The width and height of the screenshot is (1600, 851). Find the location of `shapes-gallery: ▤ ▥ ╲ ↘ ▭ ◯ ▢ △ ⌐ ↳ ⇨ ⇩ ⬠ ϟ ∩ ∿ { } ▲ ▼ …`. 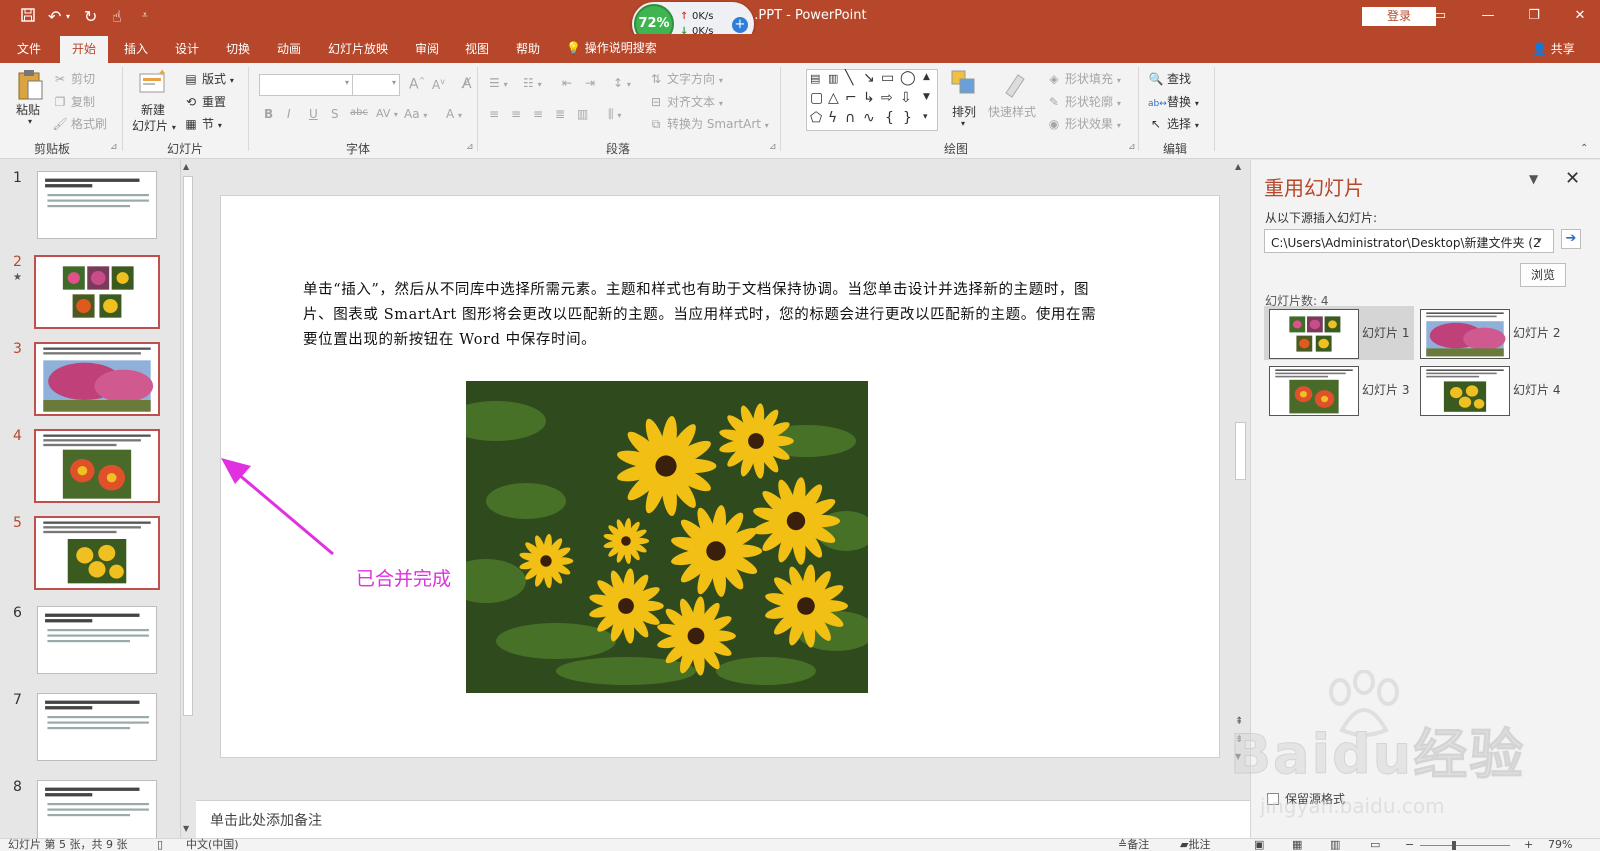

shapes-gallery: ▤ ▥ ╲ ↘ ▭ ◯ ▢ △ ⌐ ↳ ⇨ ⇩ ⬠ ϟ ∩ ∿ { } ▲ ▼ … is located at coordinates (872, 100).